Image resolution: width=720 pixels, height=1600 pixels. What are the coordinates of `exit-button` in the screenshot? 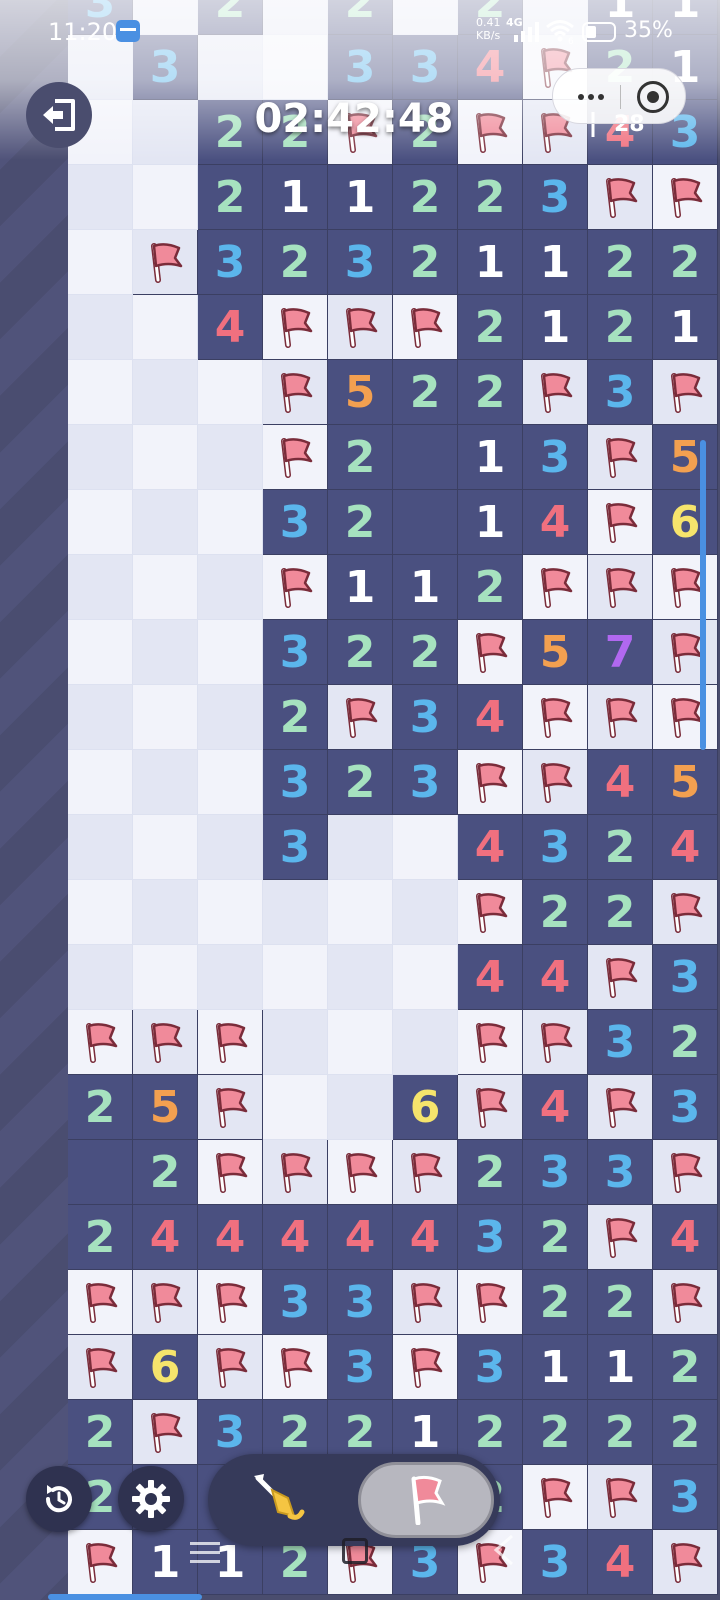 It's located at (59, 115).